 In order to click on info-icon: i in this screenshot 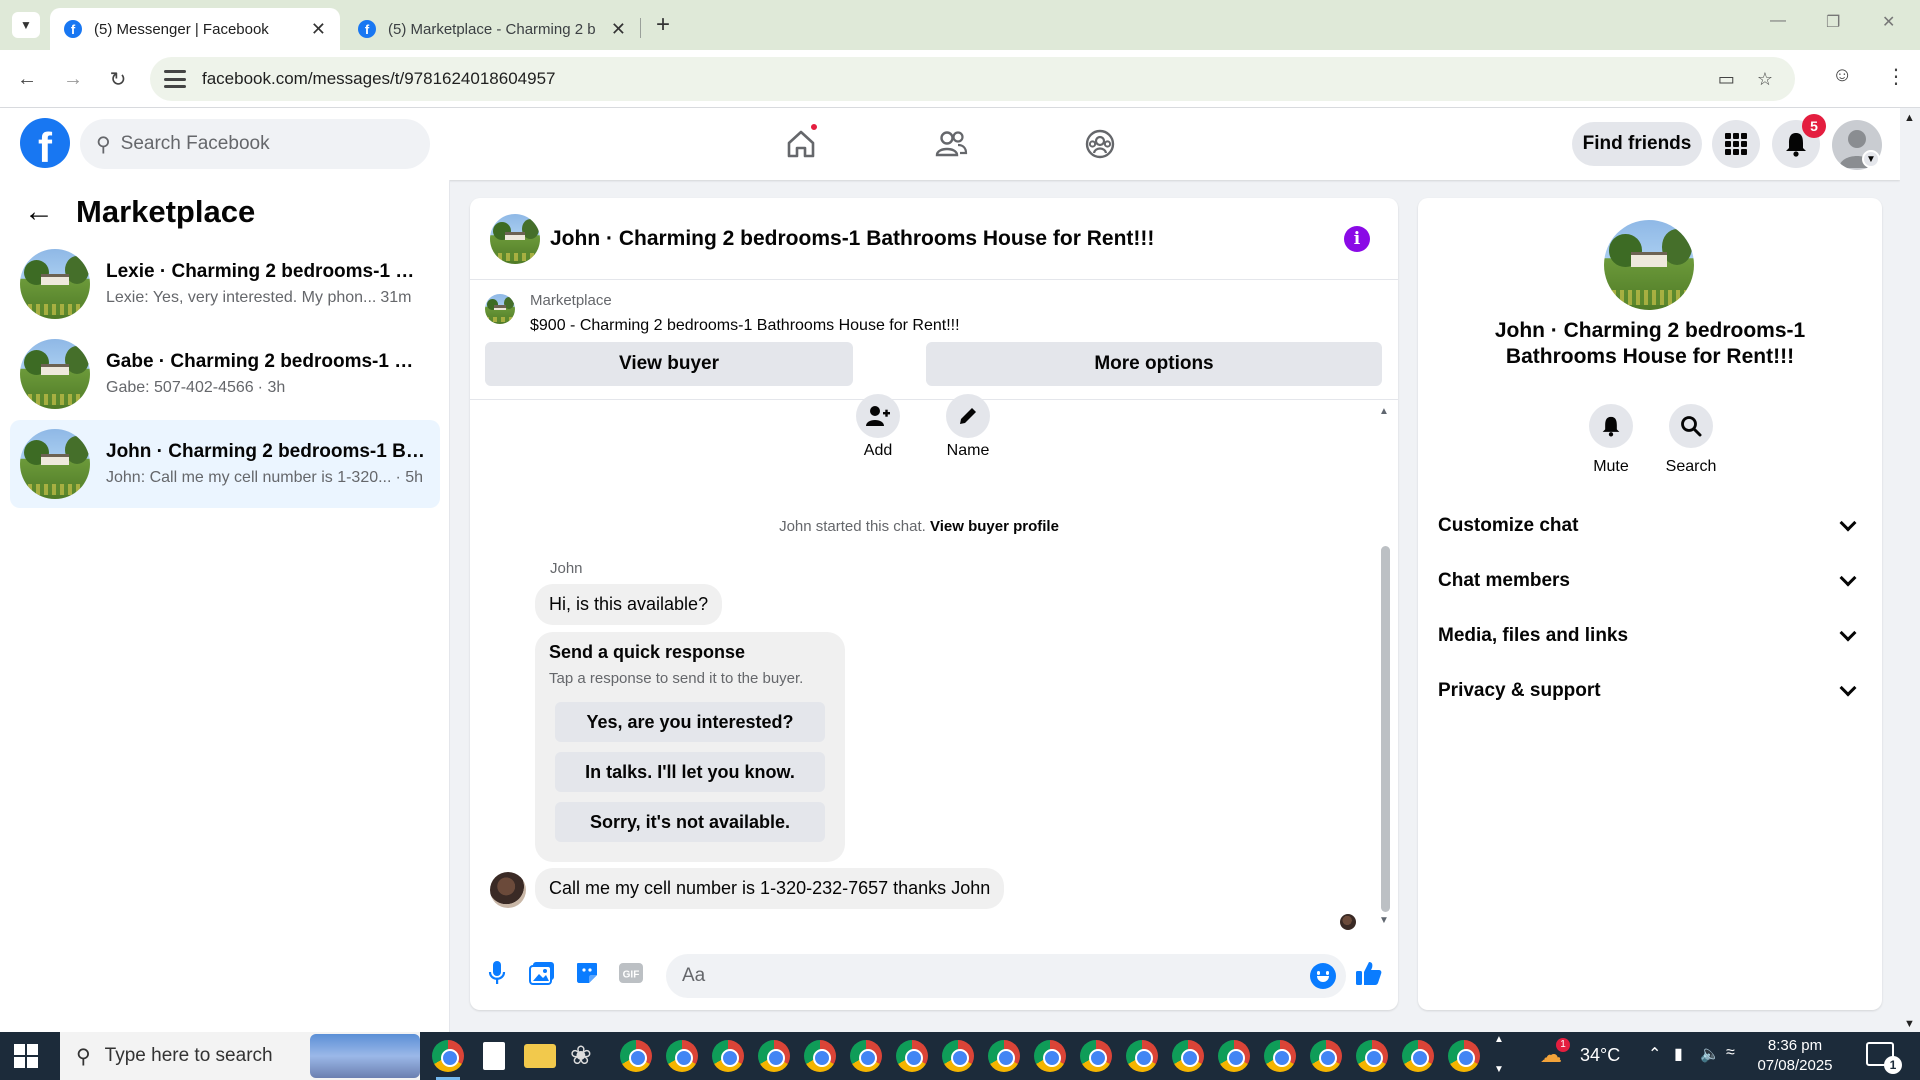, I will do `click(1357, 239)`.